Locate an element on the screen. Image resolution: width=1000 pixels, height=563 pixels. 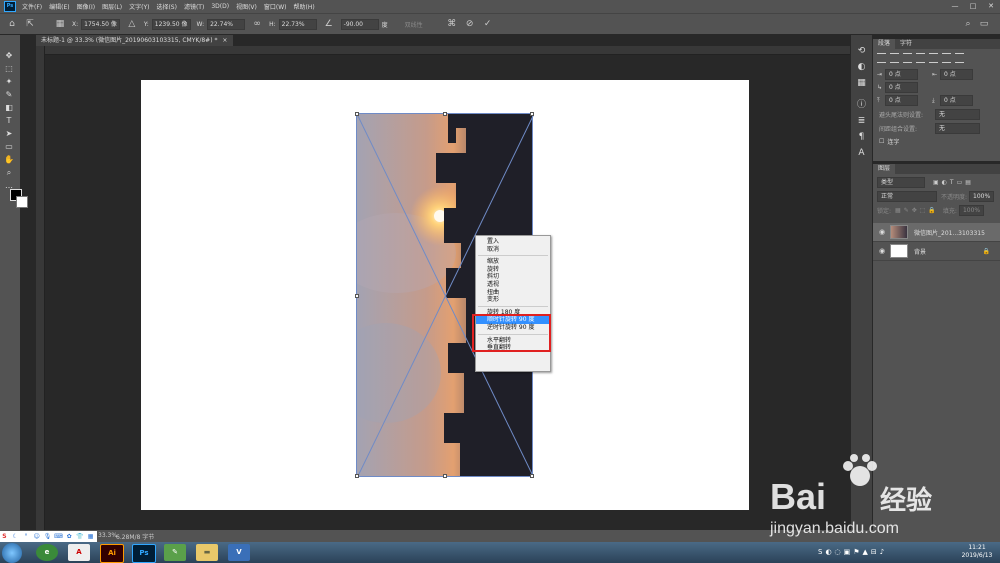
kinsoku-select: 无 is located at coordinates (957, 114).